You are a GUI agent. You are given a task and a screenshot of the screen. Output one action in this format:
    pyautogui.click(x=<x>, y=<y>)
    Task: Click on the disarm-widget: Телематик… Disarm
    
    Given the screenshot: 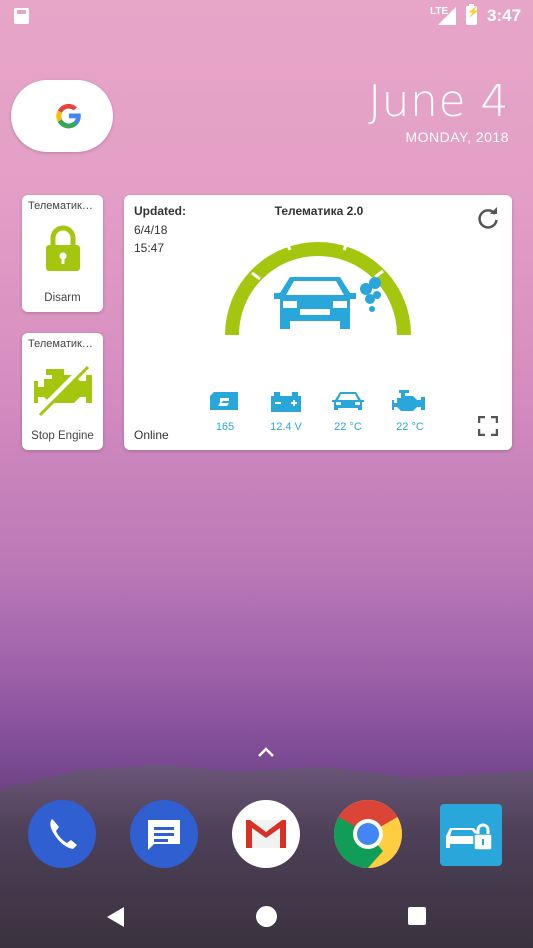 What is the action you would take?
    pyautogui.click(x=62, y=253)
    